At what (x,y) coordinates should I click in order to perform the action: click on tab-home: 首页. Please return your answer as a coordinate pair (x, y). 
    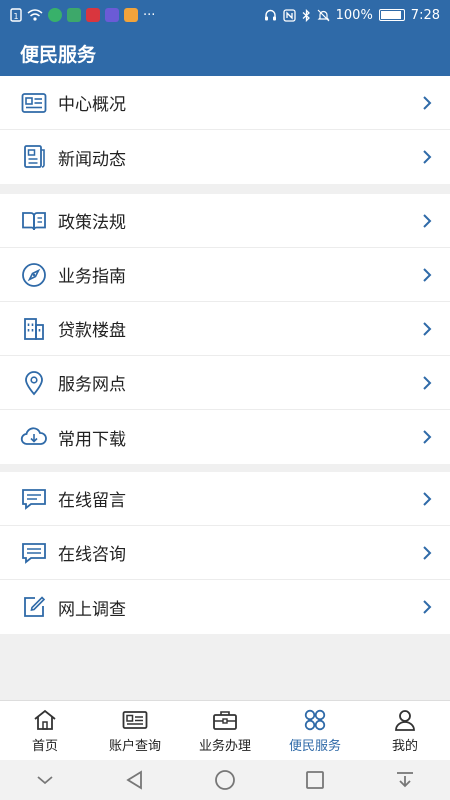
    Looking at the image, I should click on (45, 730).